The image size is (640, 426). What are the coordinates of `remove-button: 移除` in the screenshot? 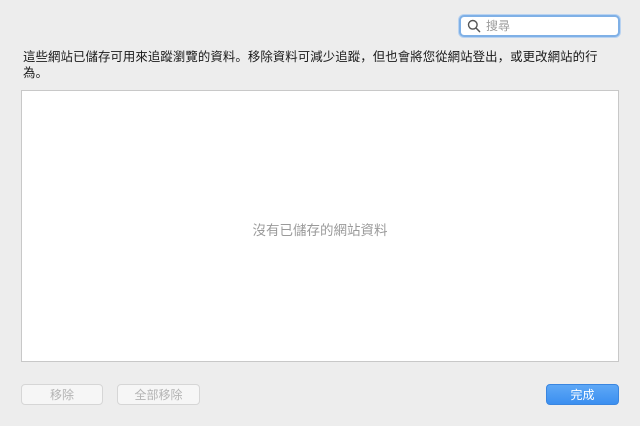 It's located at (62, 394).